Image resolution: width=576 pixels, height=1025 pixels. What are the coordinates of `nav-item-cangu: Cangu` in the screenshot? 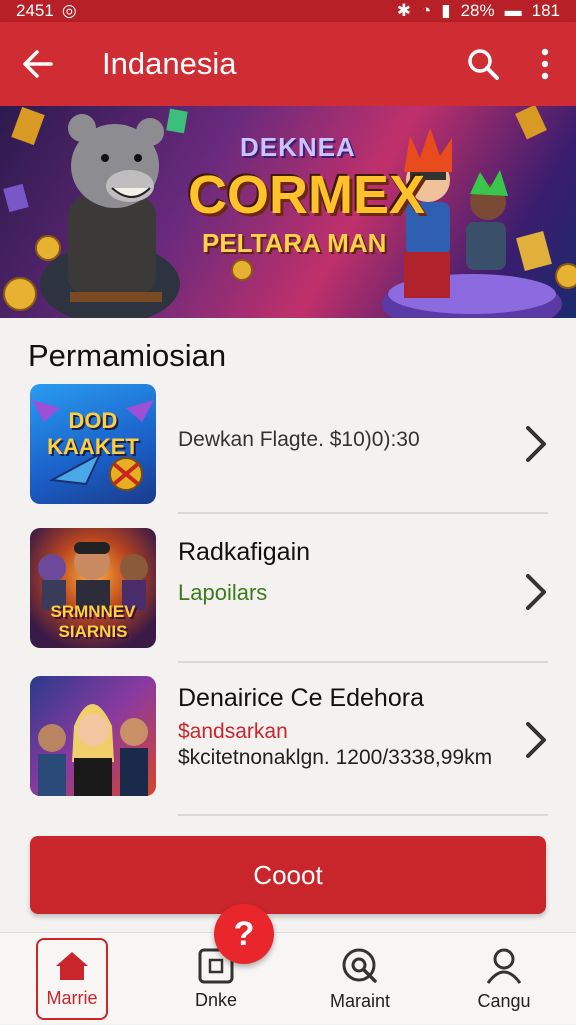 It's located at (504, 979).